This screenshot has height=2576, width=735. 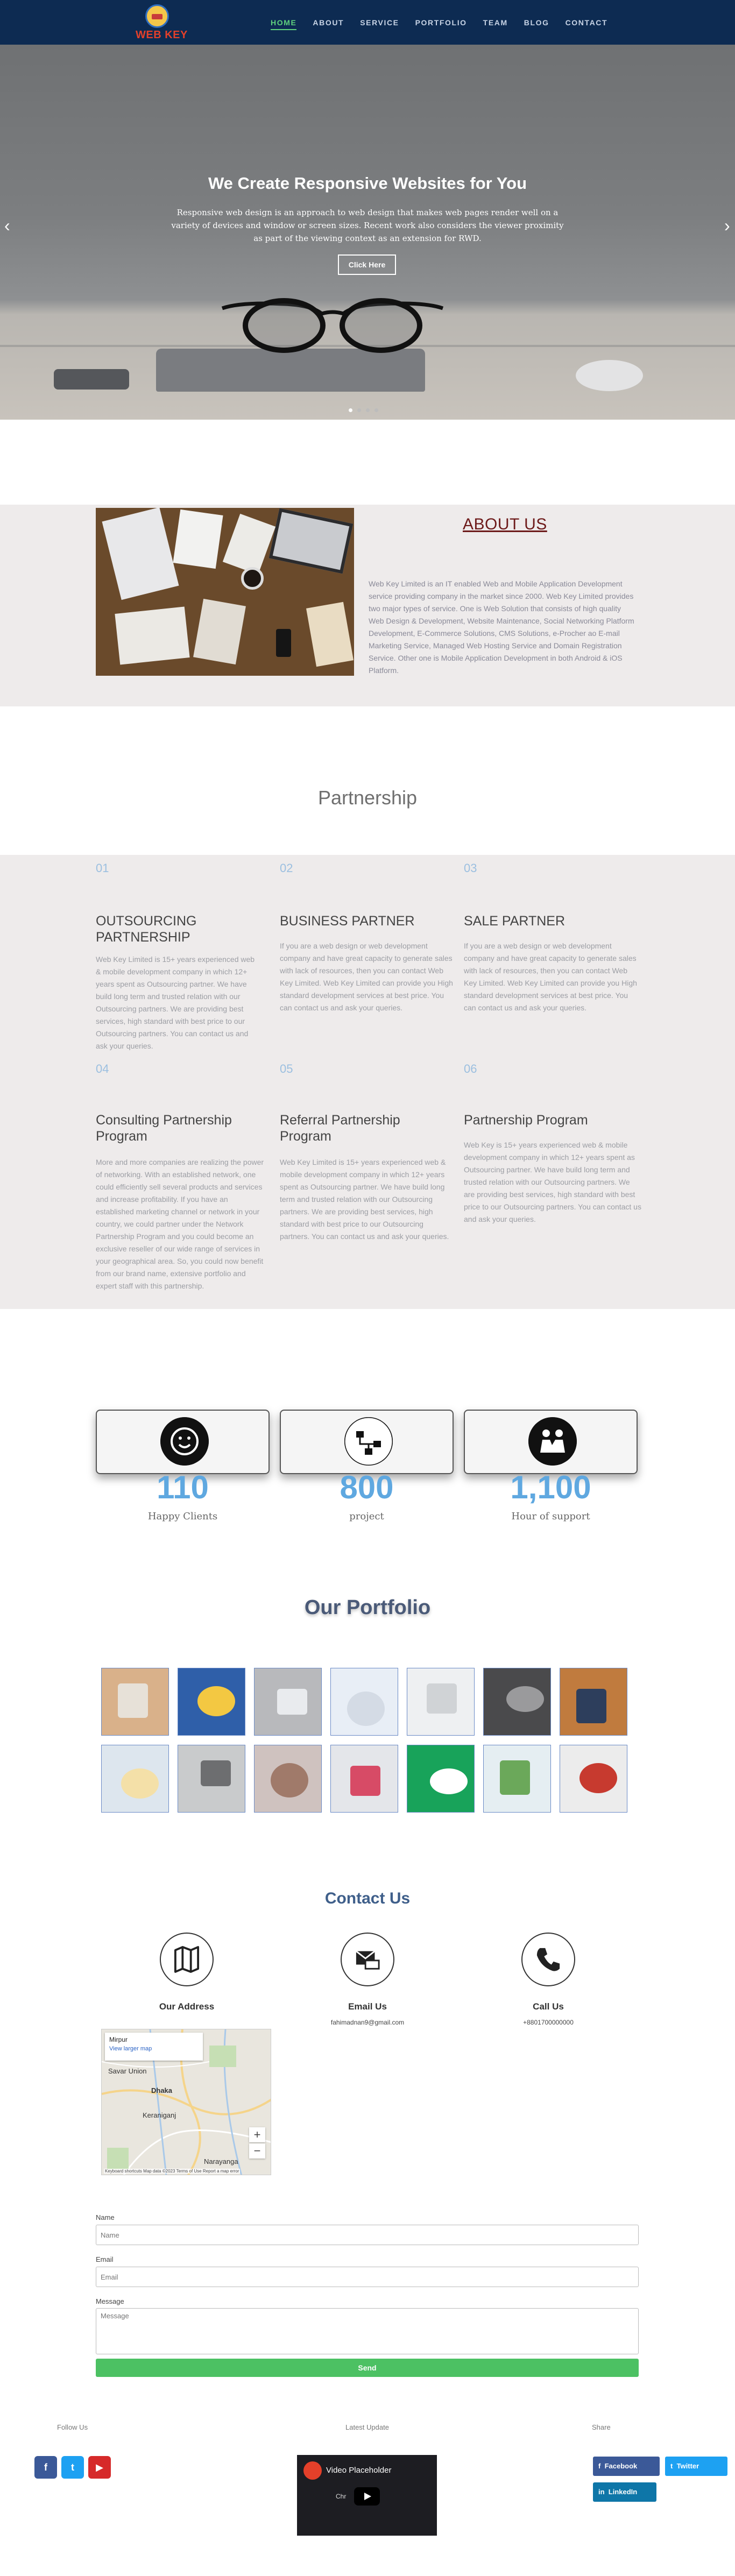 What do you see at coordinates (536, 24) in the screenshot?
I see `nav-blog: BLOG` at bounding box center [536, 24].